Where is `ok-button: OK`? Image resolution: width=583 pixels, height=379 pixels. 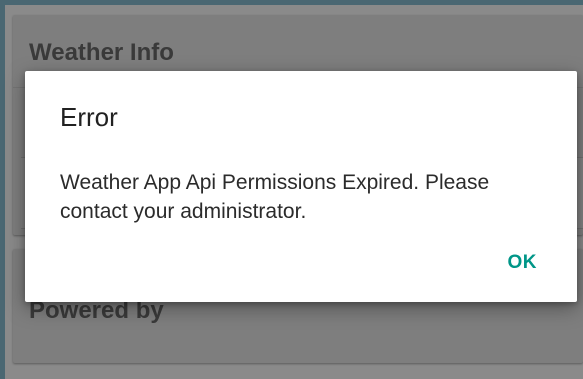
ok-button: OK is located at coordinates (523, 263).